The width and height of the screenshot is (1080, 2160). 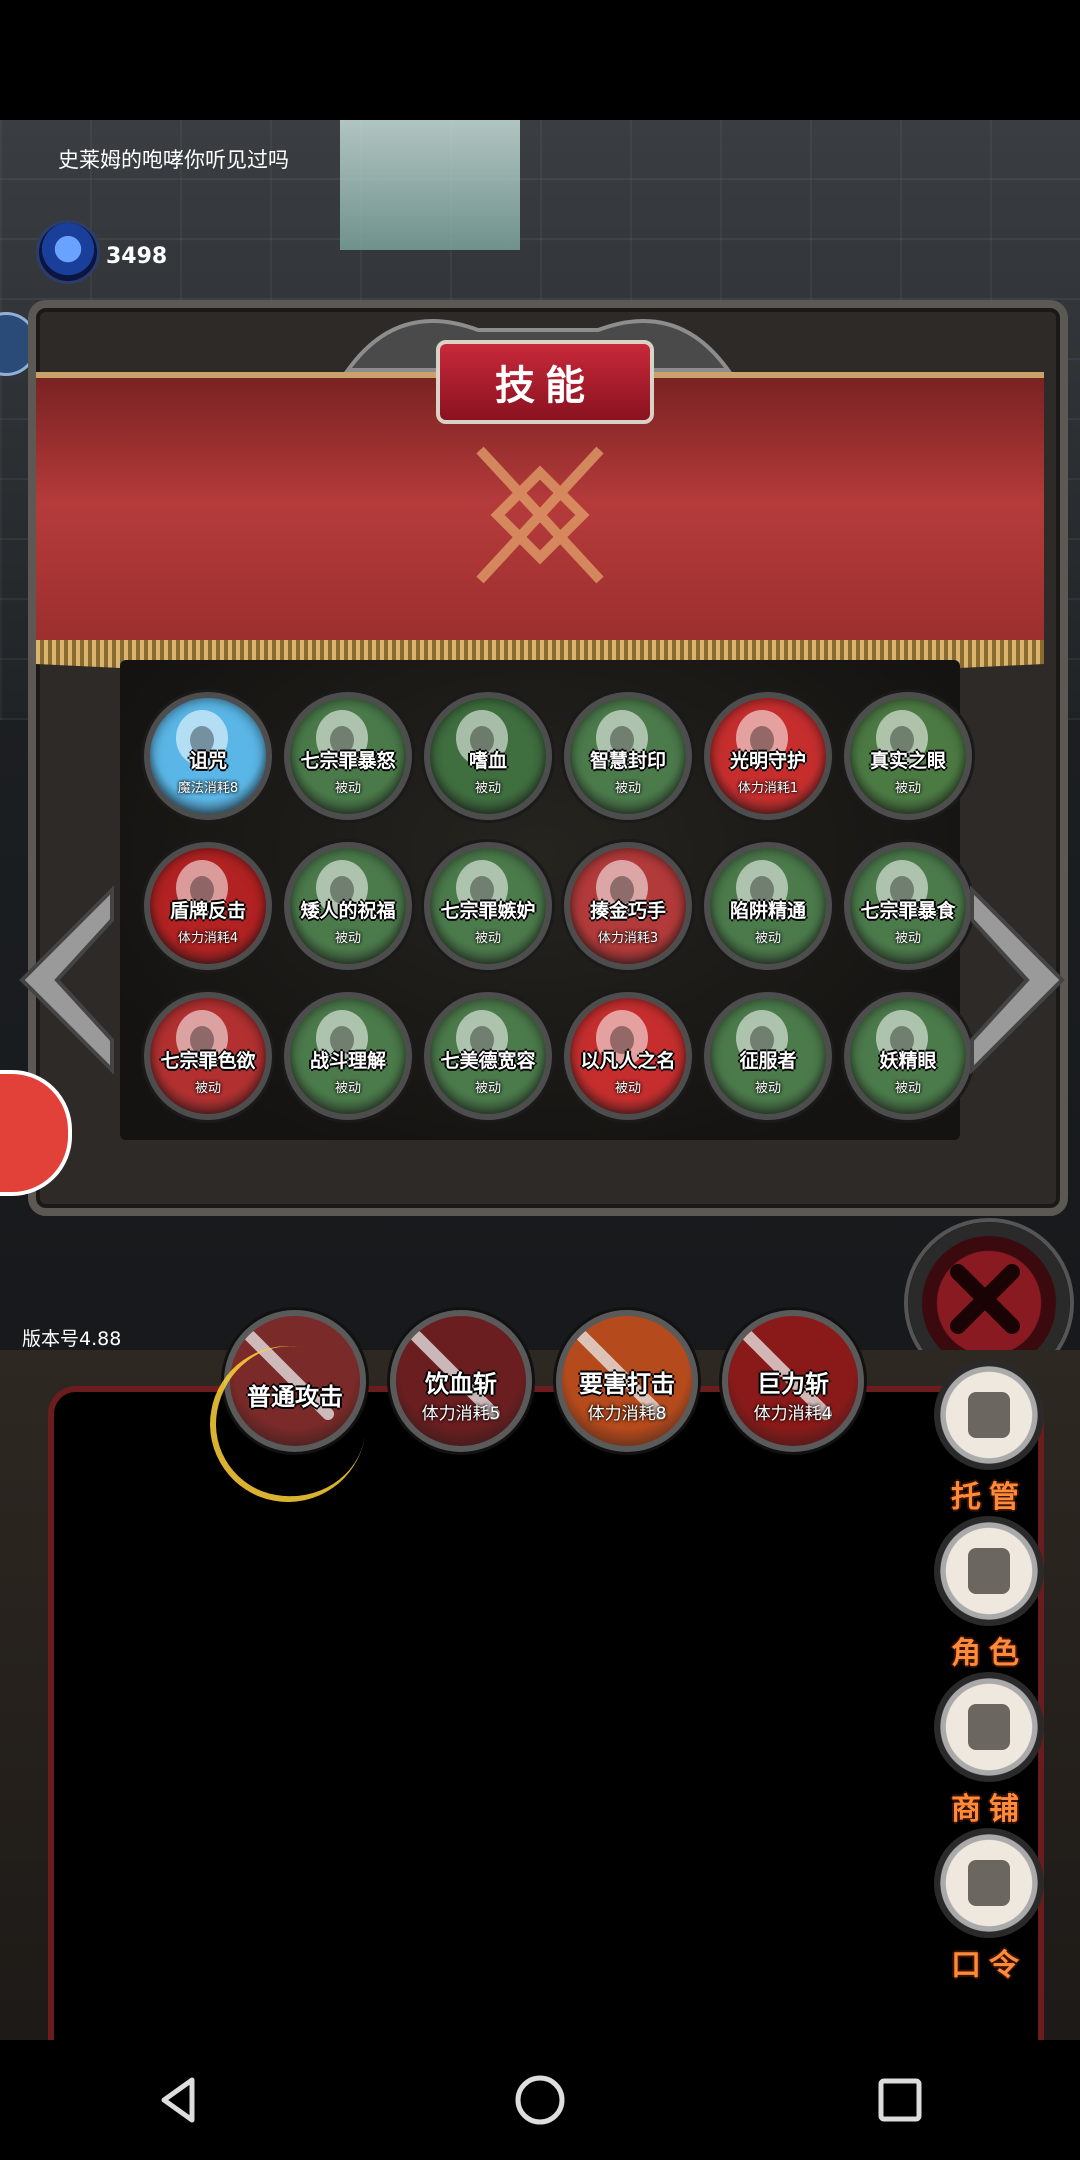 I want to click on shop-bag-icon, so click(x=989, y=1727).